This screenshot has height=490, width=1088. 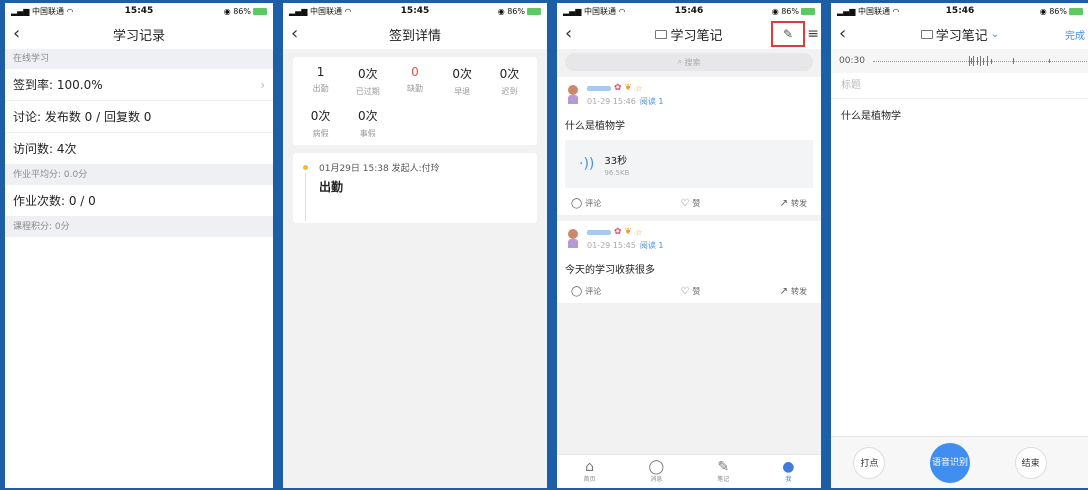 What do you see at coordinates (414, 81) in the screenshot?
I see `stat-absent: 0 缺勤` at bounding box center [414, 81].